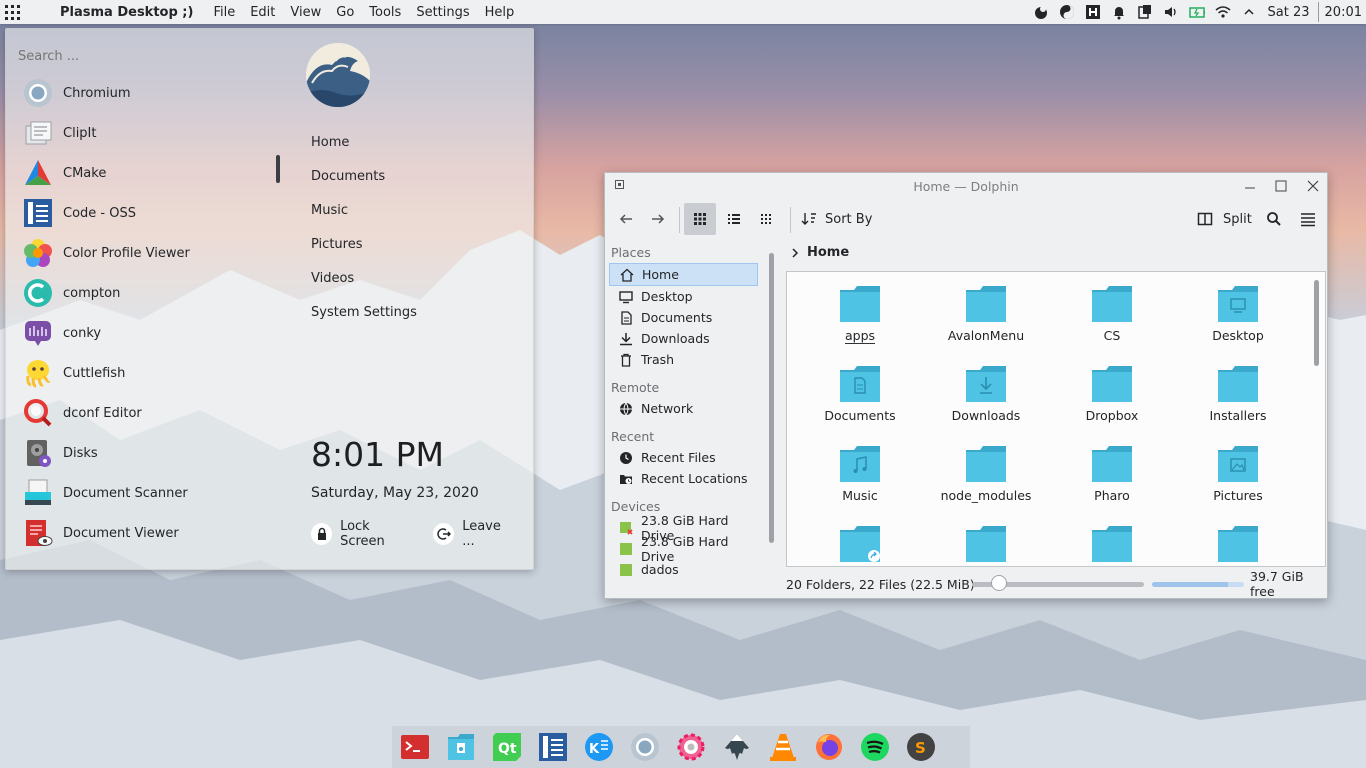 The height and width of the screenshot is (768, 1366). Describe the element at coordinates (1171, 12) in the screenshot. I see `volume-icon` at that location.